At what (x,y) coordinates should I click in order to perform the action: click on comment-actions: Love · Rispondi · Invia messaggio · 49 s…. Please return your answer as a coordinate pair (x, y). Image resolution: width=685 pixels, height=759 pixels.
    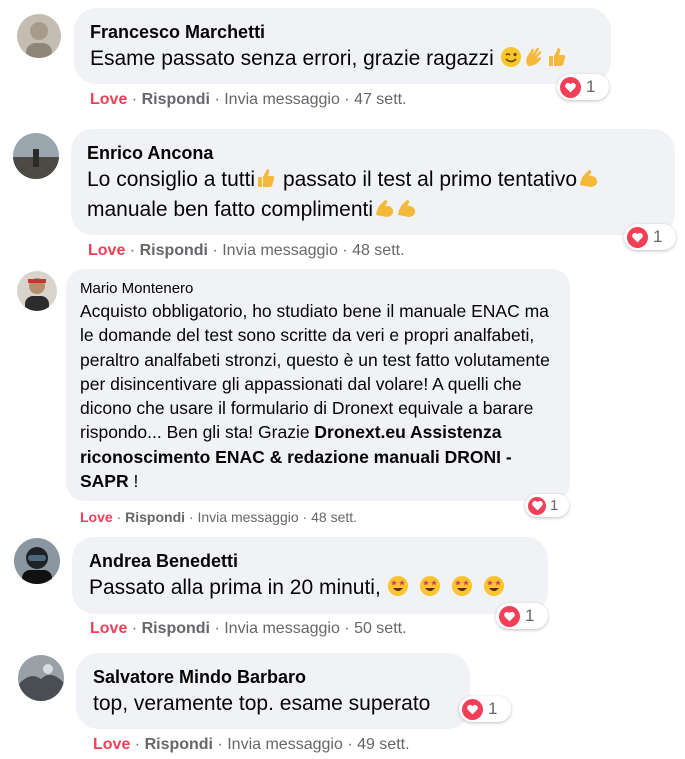
    Looking at the image, I should click on (251, 744).